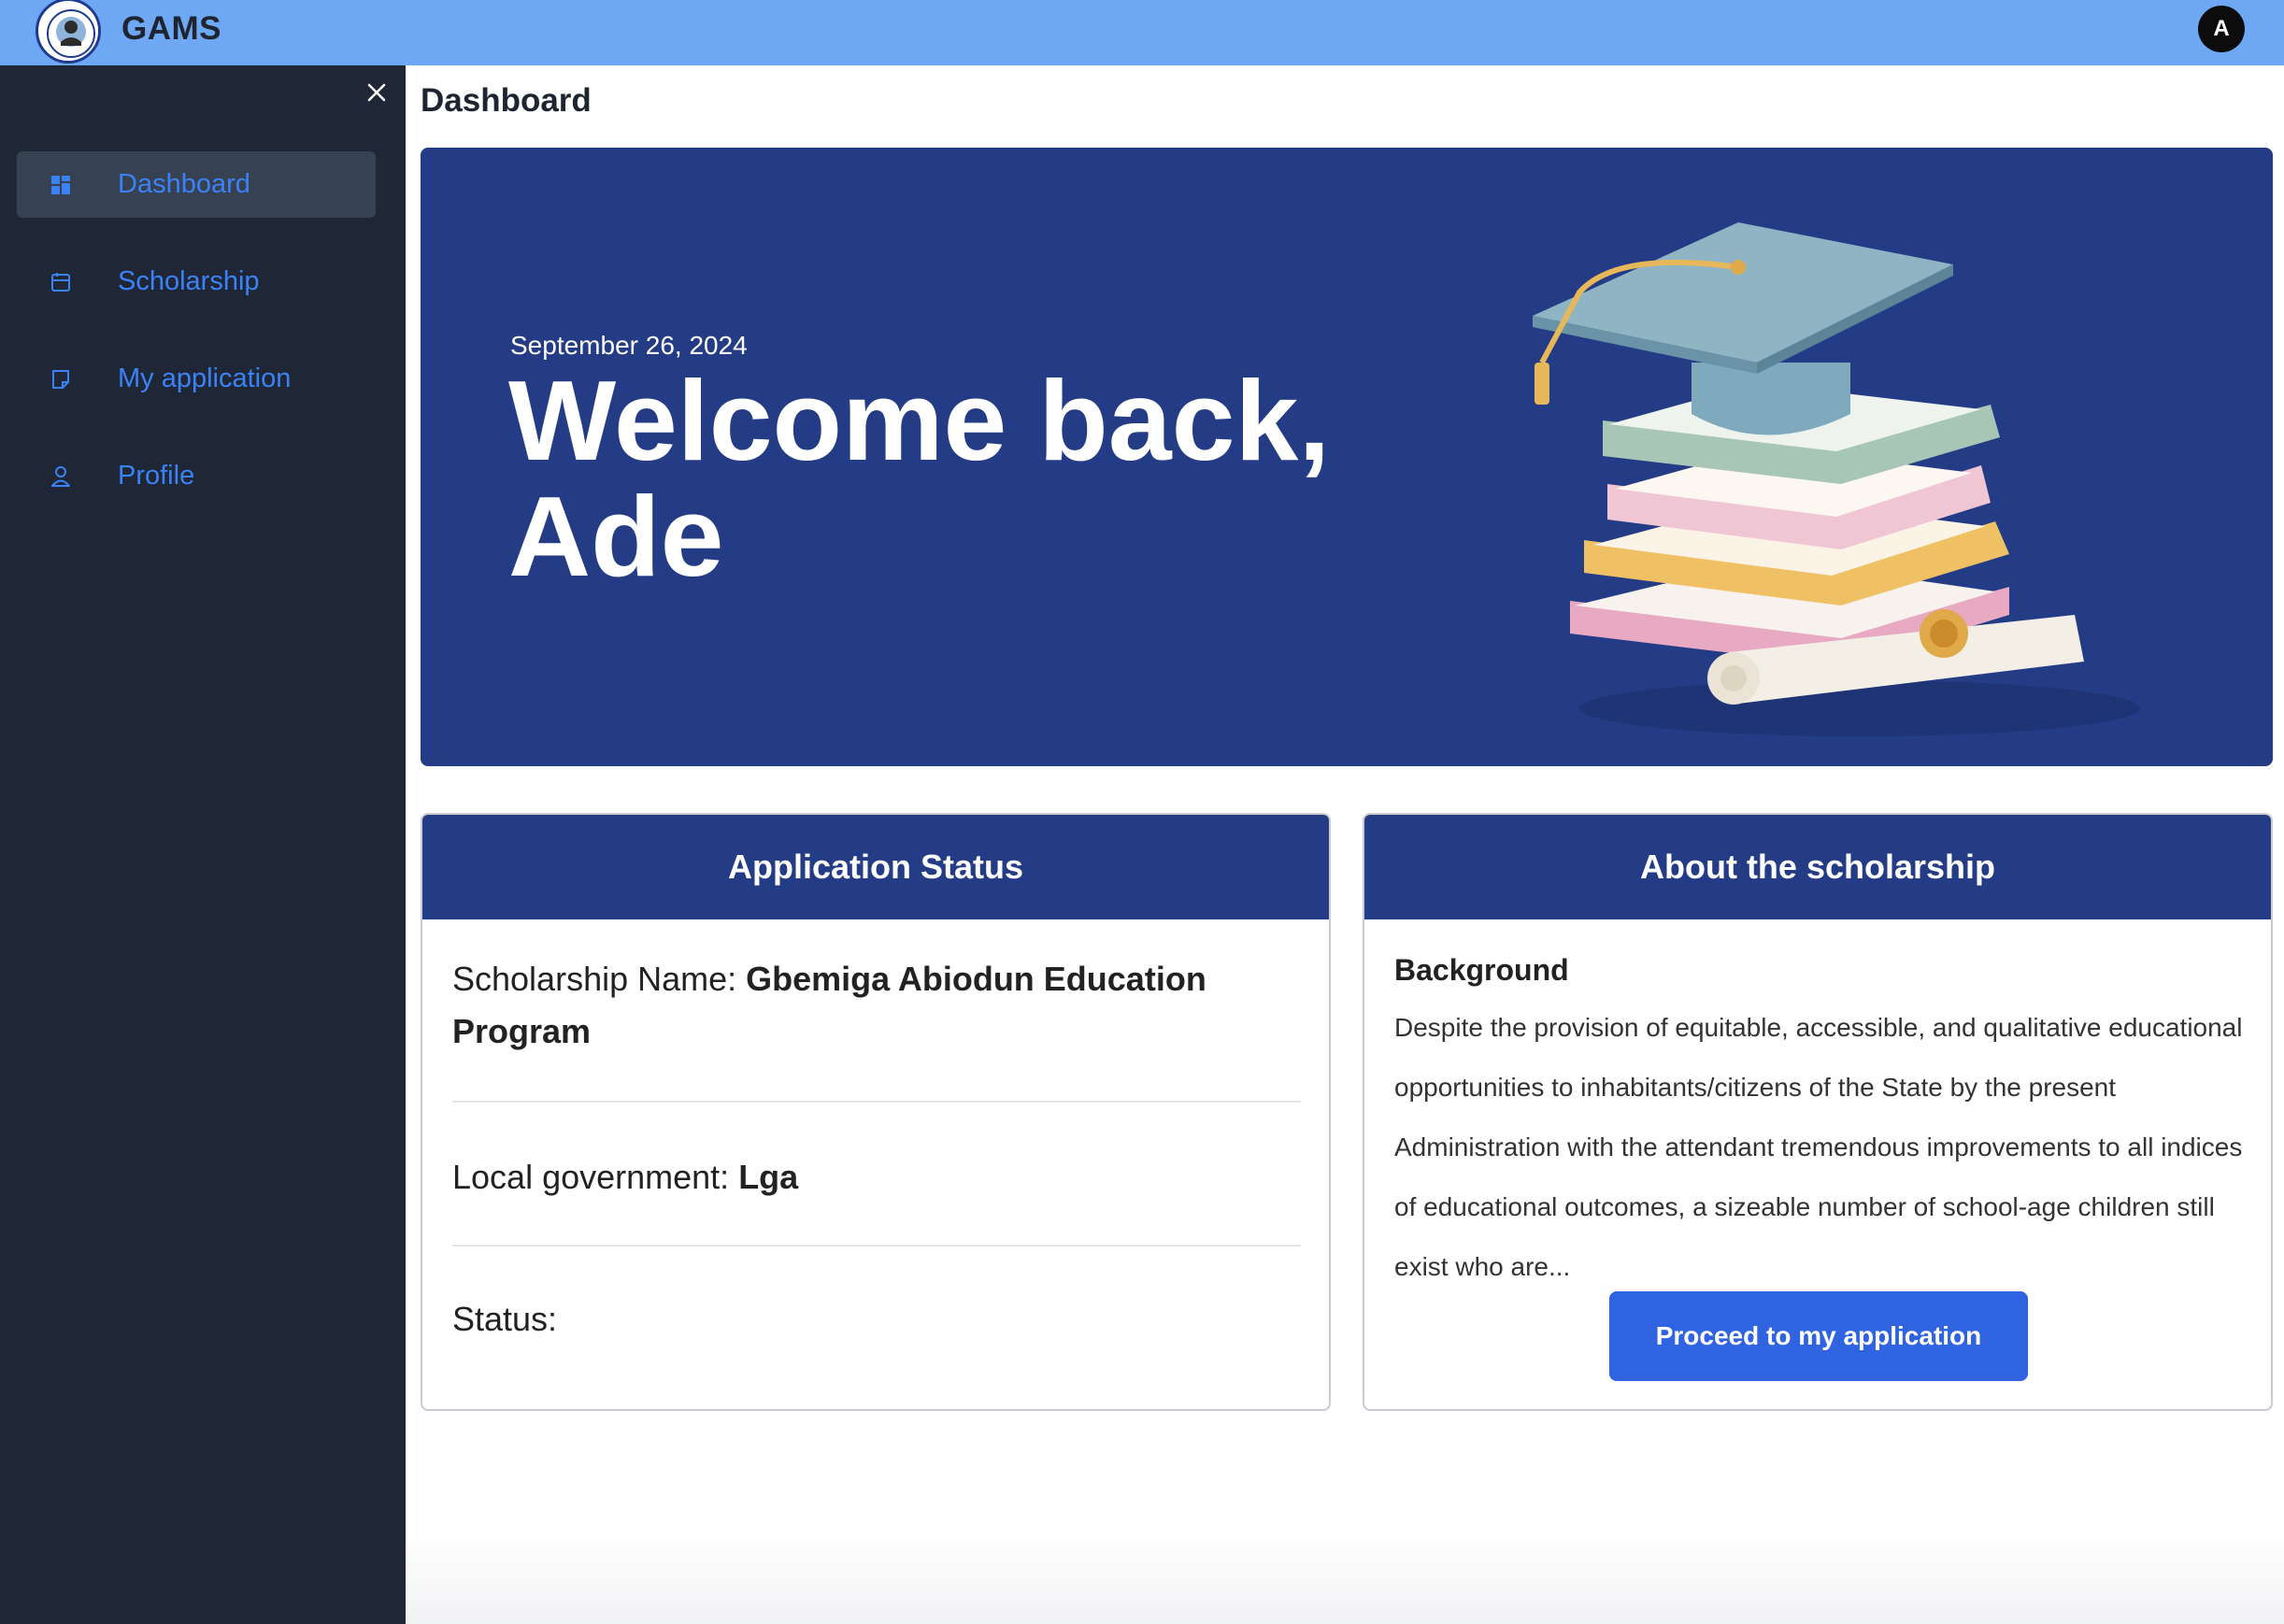  I want to click on user-icon, so click(60, 476).